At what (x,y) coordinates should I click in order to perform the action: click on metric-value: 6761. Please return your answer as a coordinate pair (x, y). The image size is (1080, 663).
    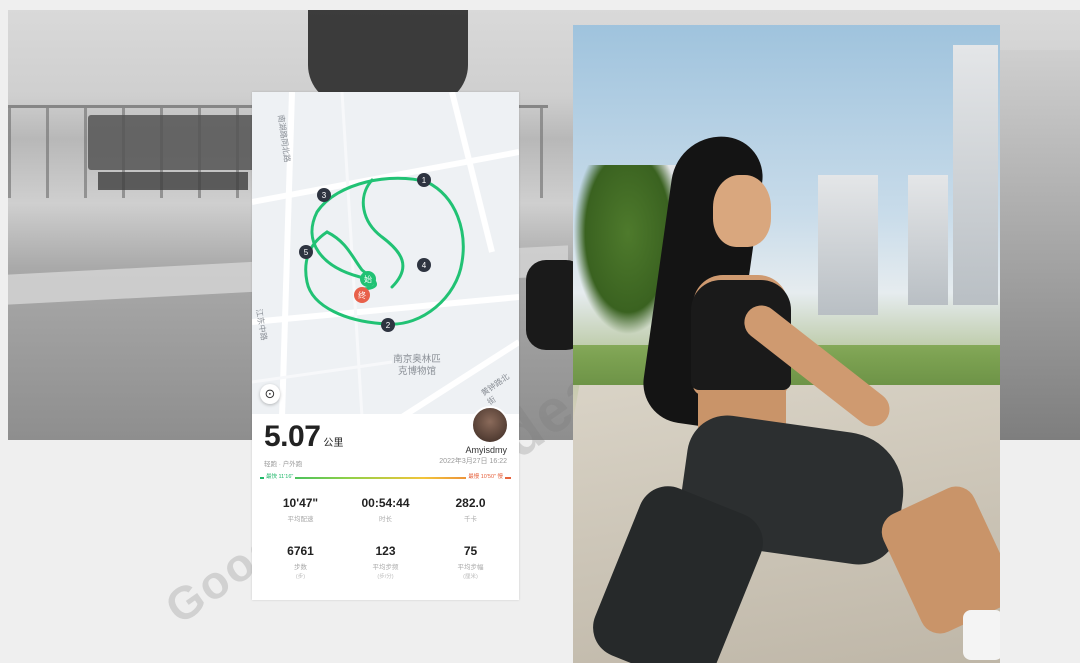
    Looking at the image, I should click on (300, 551).